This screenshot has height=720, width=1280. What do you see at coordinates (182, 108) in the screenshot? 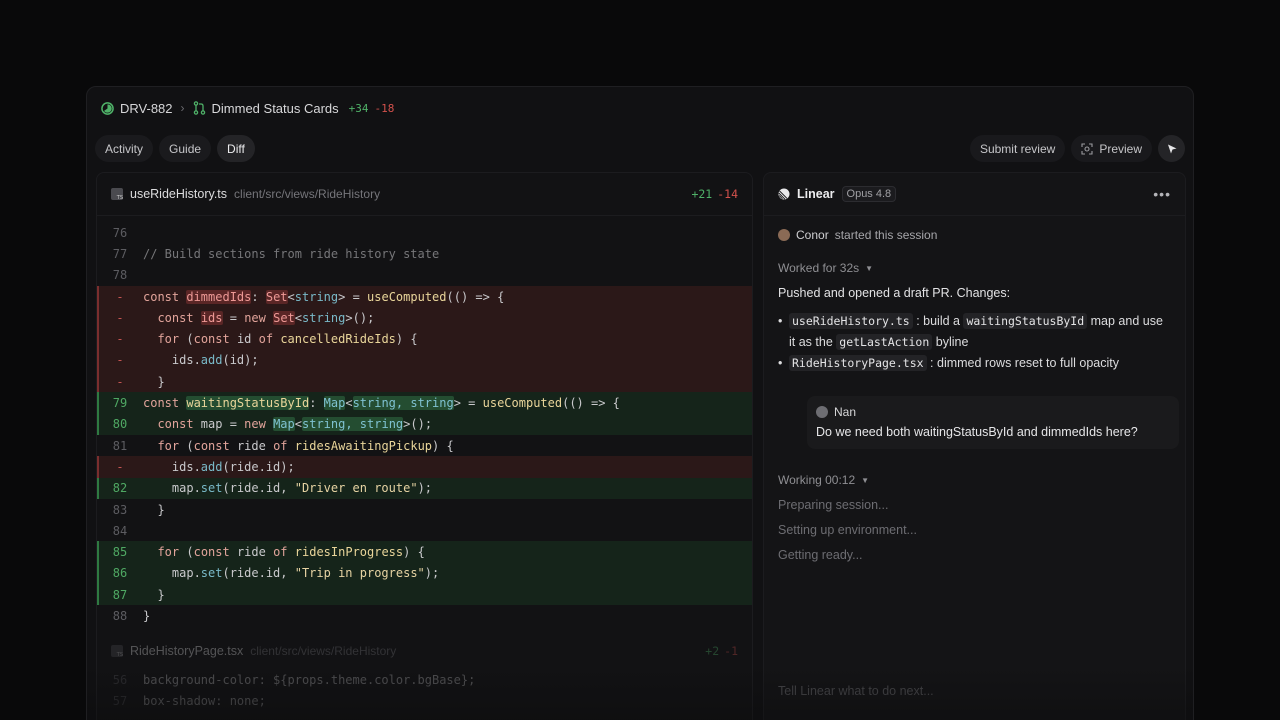
I see `chevron-right-icon: ›` at bounding box center [182, 108].